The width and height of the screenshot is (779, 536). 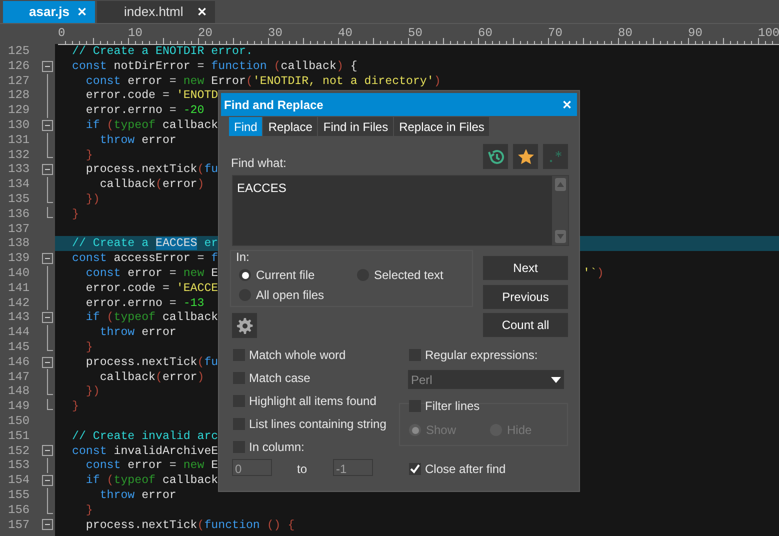 I want to click on dialog-tab: Find in Files, so click(x=356, y=126).